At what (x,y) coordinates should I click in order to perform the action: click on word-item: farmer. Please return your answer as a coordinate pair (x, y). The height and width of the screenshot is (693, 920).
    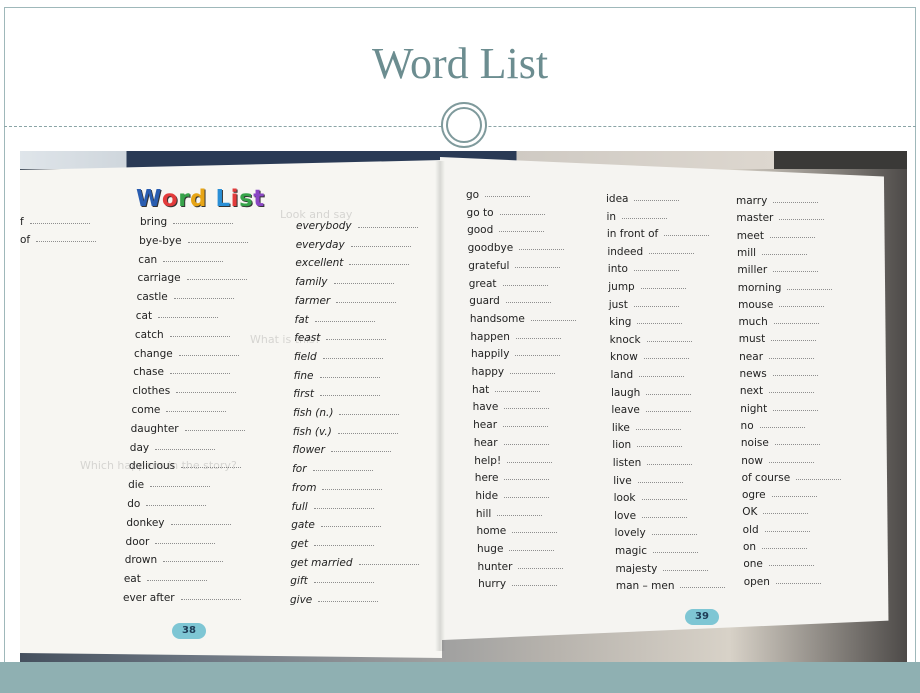
    Looking at the image, I should click on (345, 301).